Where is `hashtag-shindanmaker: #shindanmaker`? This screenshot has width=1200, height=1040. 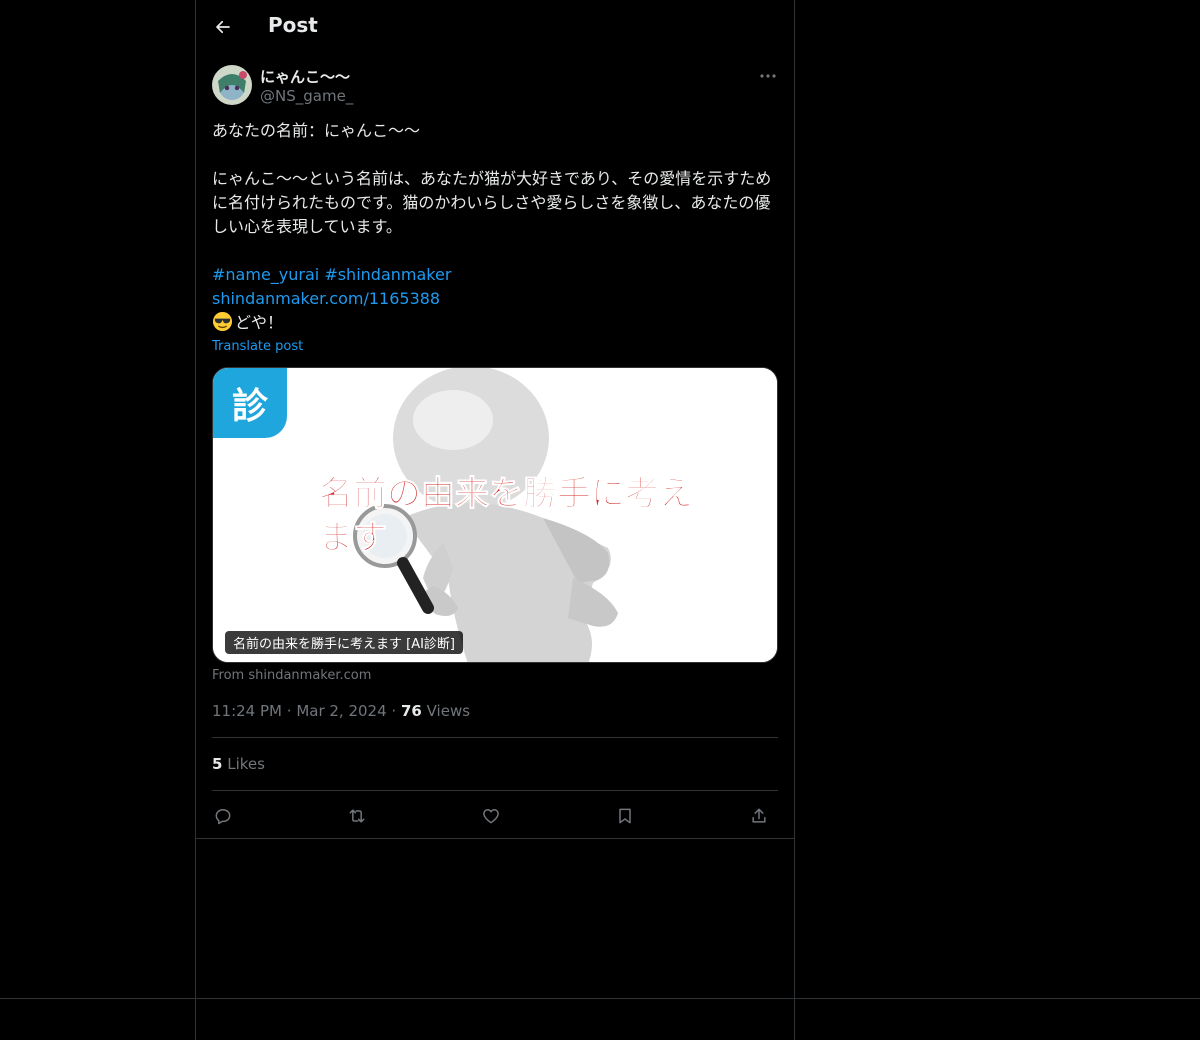 hashtag-shindanmaker: #shindanmaker is located at coordinates (387, 274).